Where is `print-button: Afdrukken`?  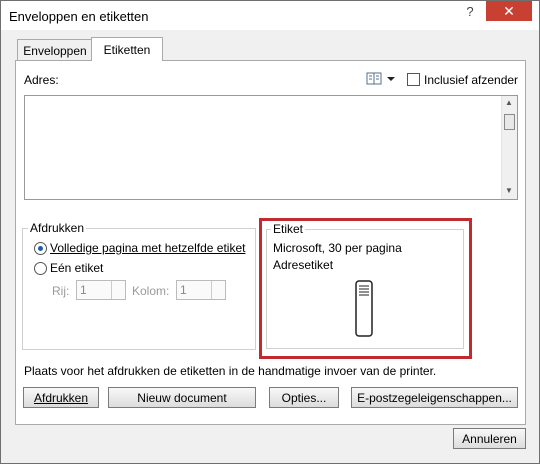
print-button: Afdrukken is located at coordinates (61, 397).